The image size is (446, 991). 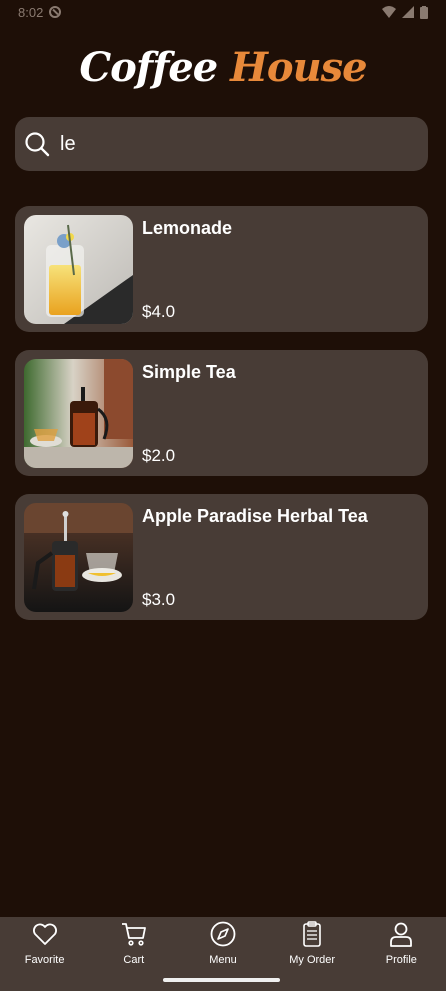 I want to click on heart-icon, so click(x=44, y=934).